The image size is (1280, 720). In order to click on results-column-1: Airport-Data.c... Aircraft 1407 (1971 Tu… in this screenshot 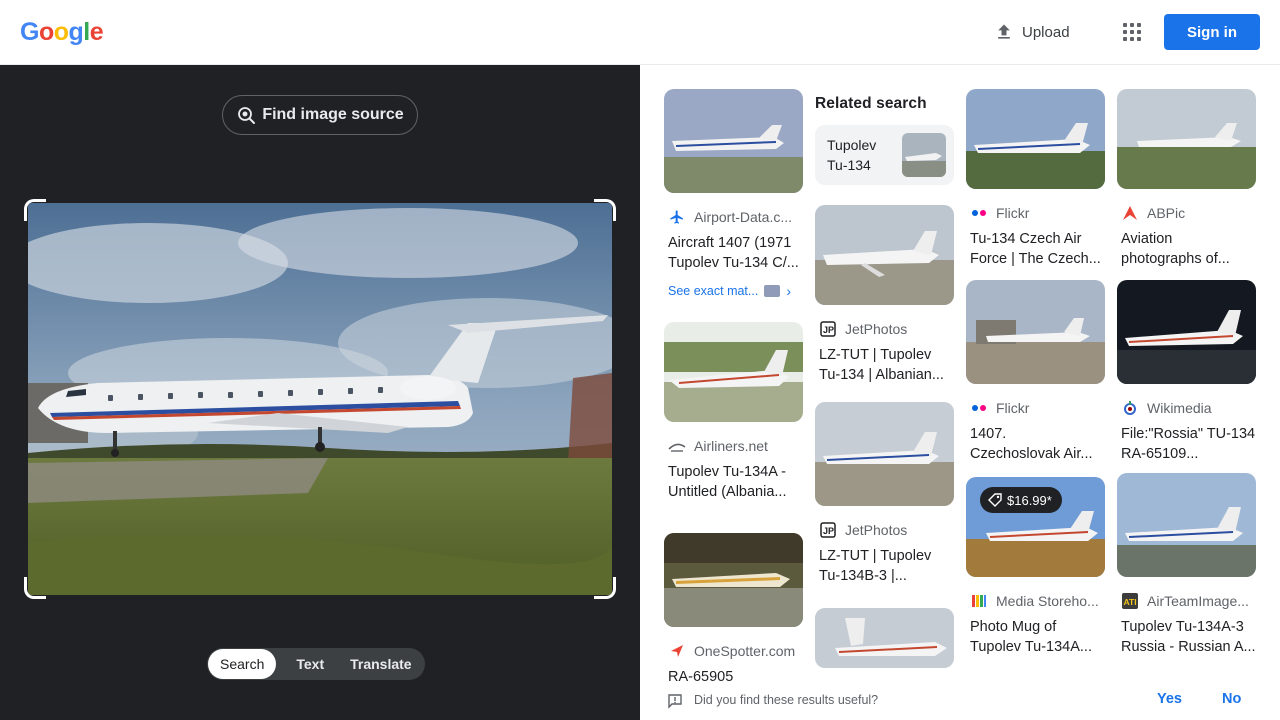, I will do `click(734, 398)`.